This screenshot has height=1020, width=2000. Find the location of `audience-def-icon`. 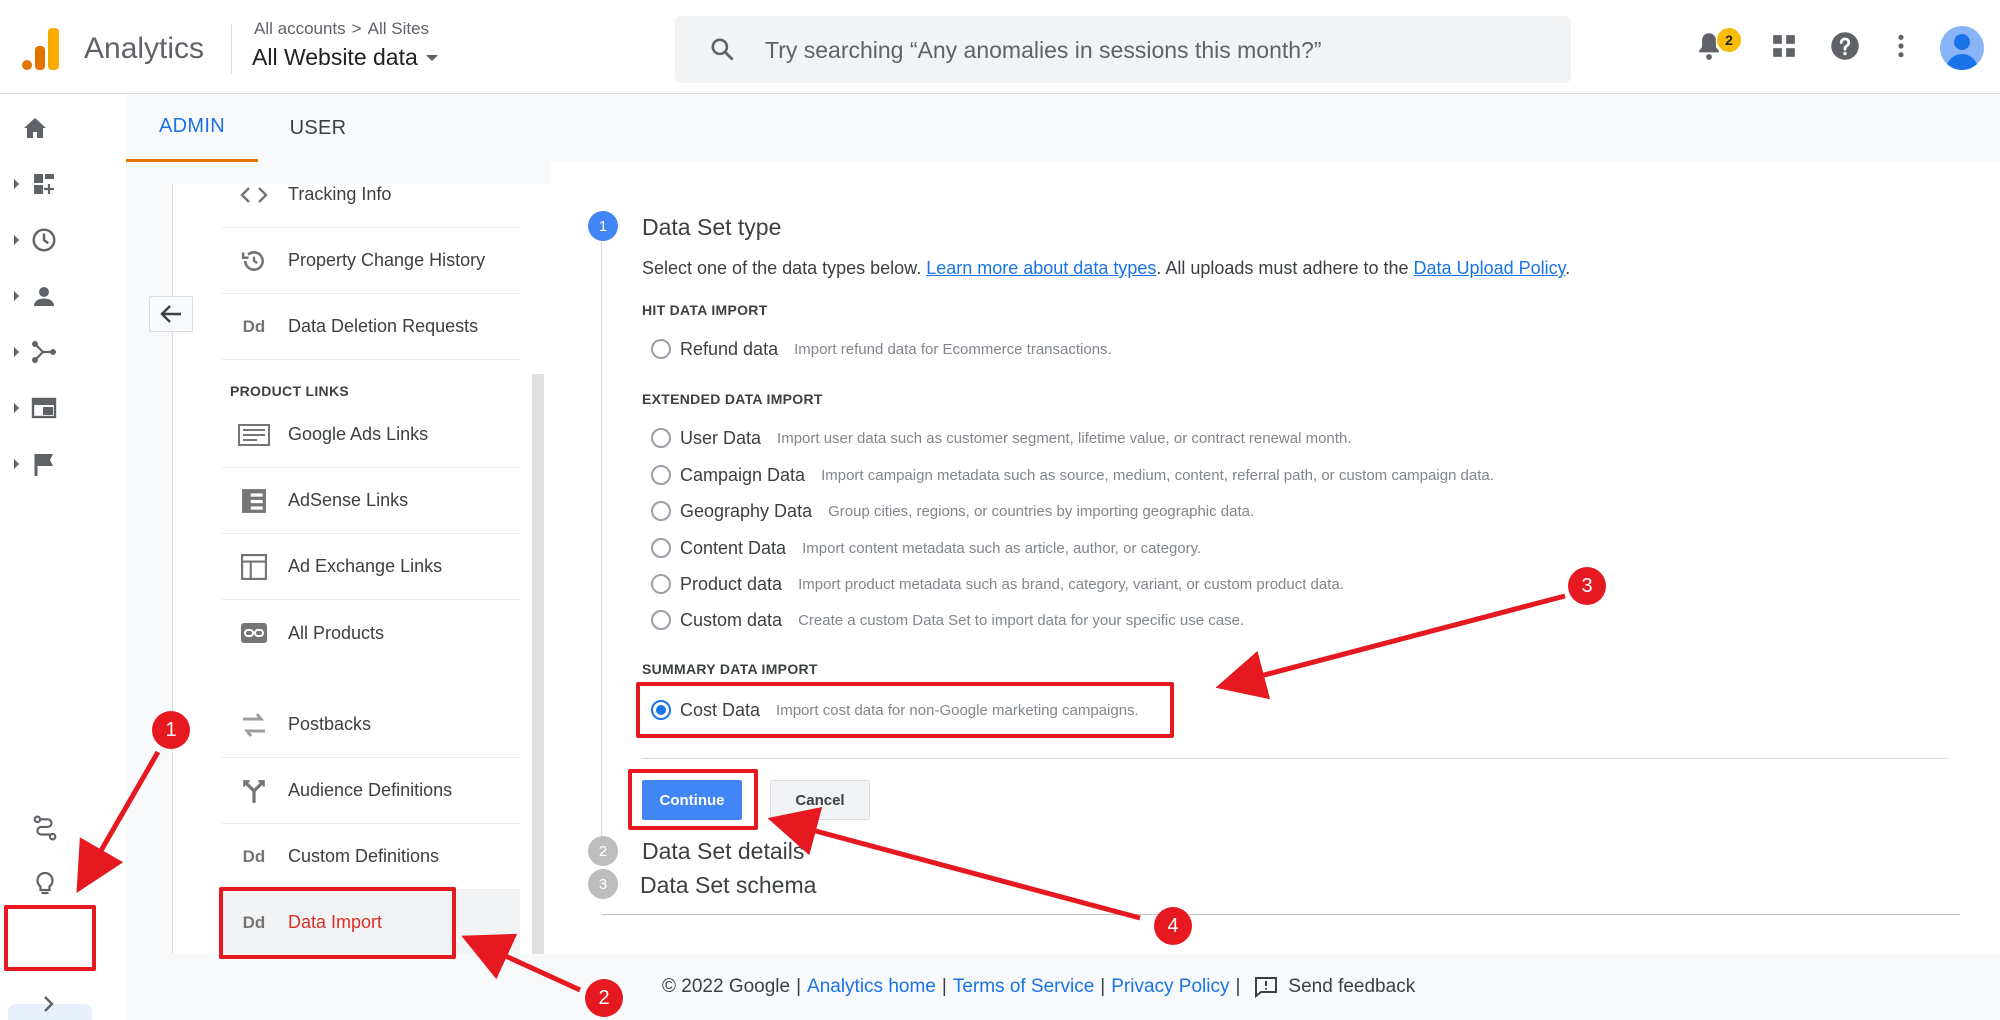

audience-def-icon is located at coordinates (254, 791).